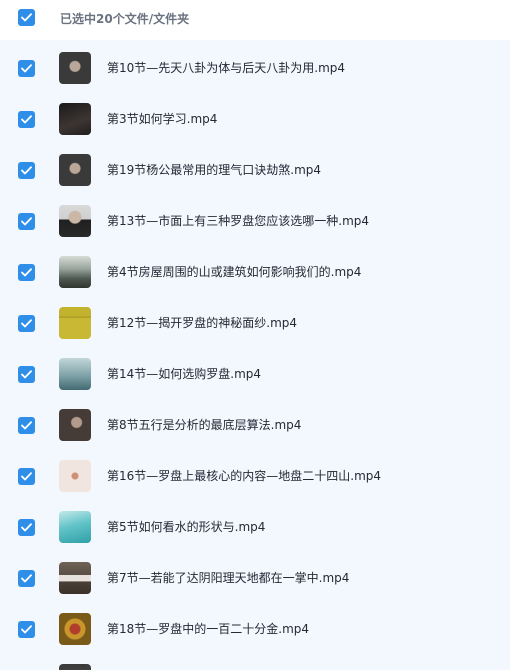  What do you see at coordinates (238, 221) in the screenshot?
I see `file-name: 第13节—市面上有三种罗盘您应该选哪一种.mp4` at bounding box center [238, 221].